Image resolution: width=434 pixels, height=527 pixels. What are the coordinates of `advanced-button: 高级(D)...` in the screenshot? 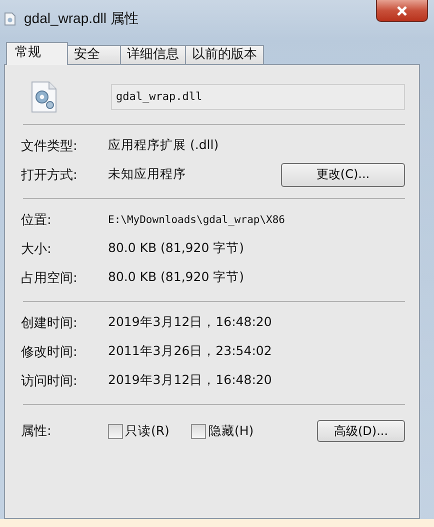 It's located at (361, 431).